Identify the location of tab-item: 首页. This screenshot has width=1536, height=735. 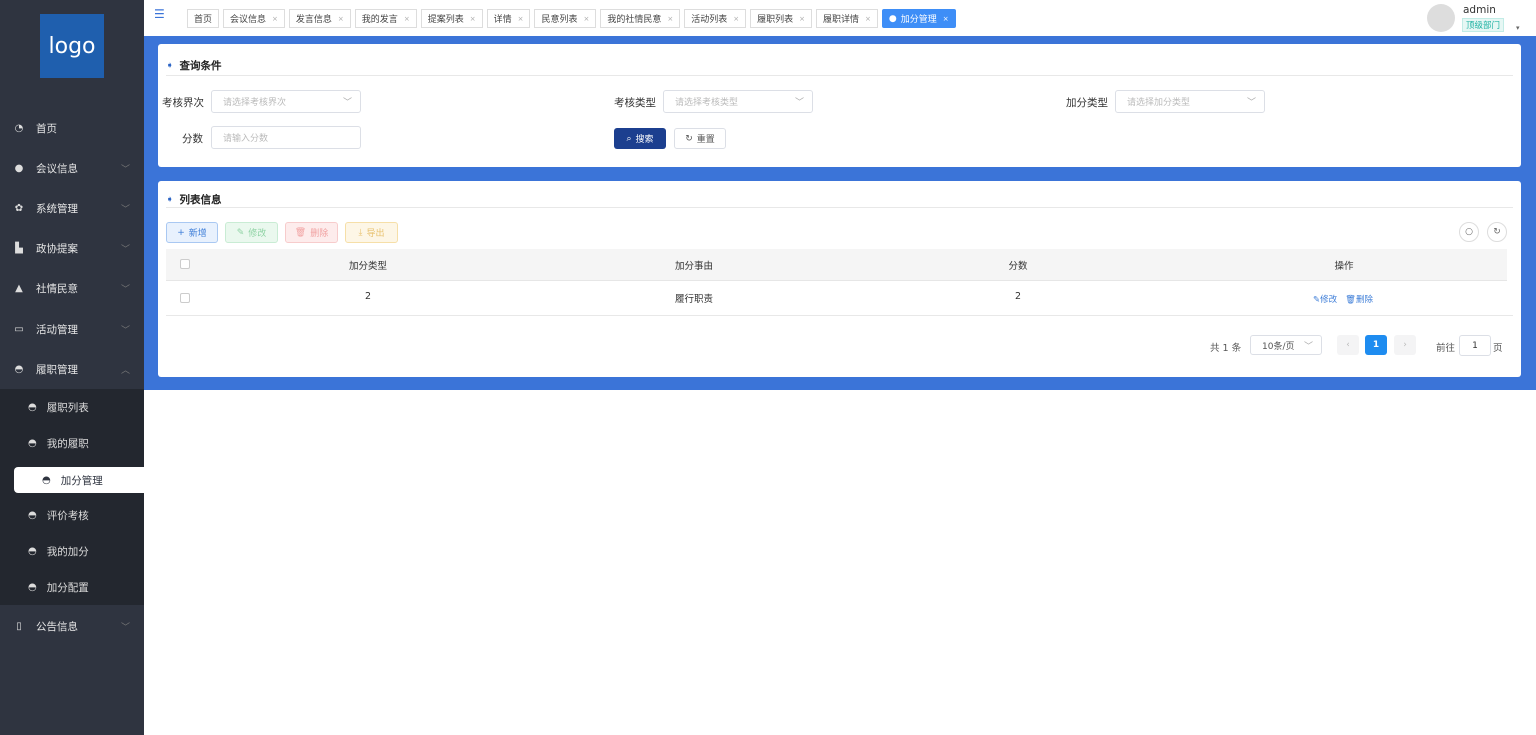
(203, 18).